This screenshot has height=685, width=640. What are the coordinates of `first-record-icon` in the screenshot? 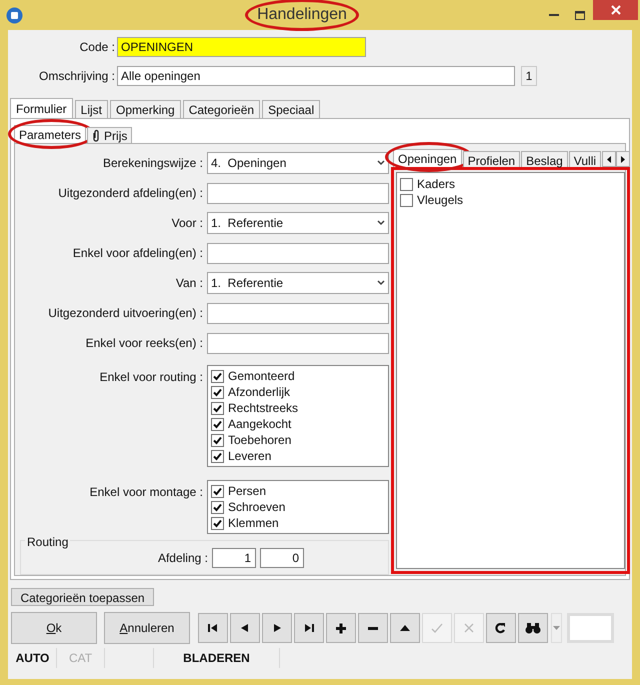 It's located at (213, 628).